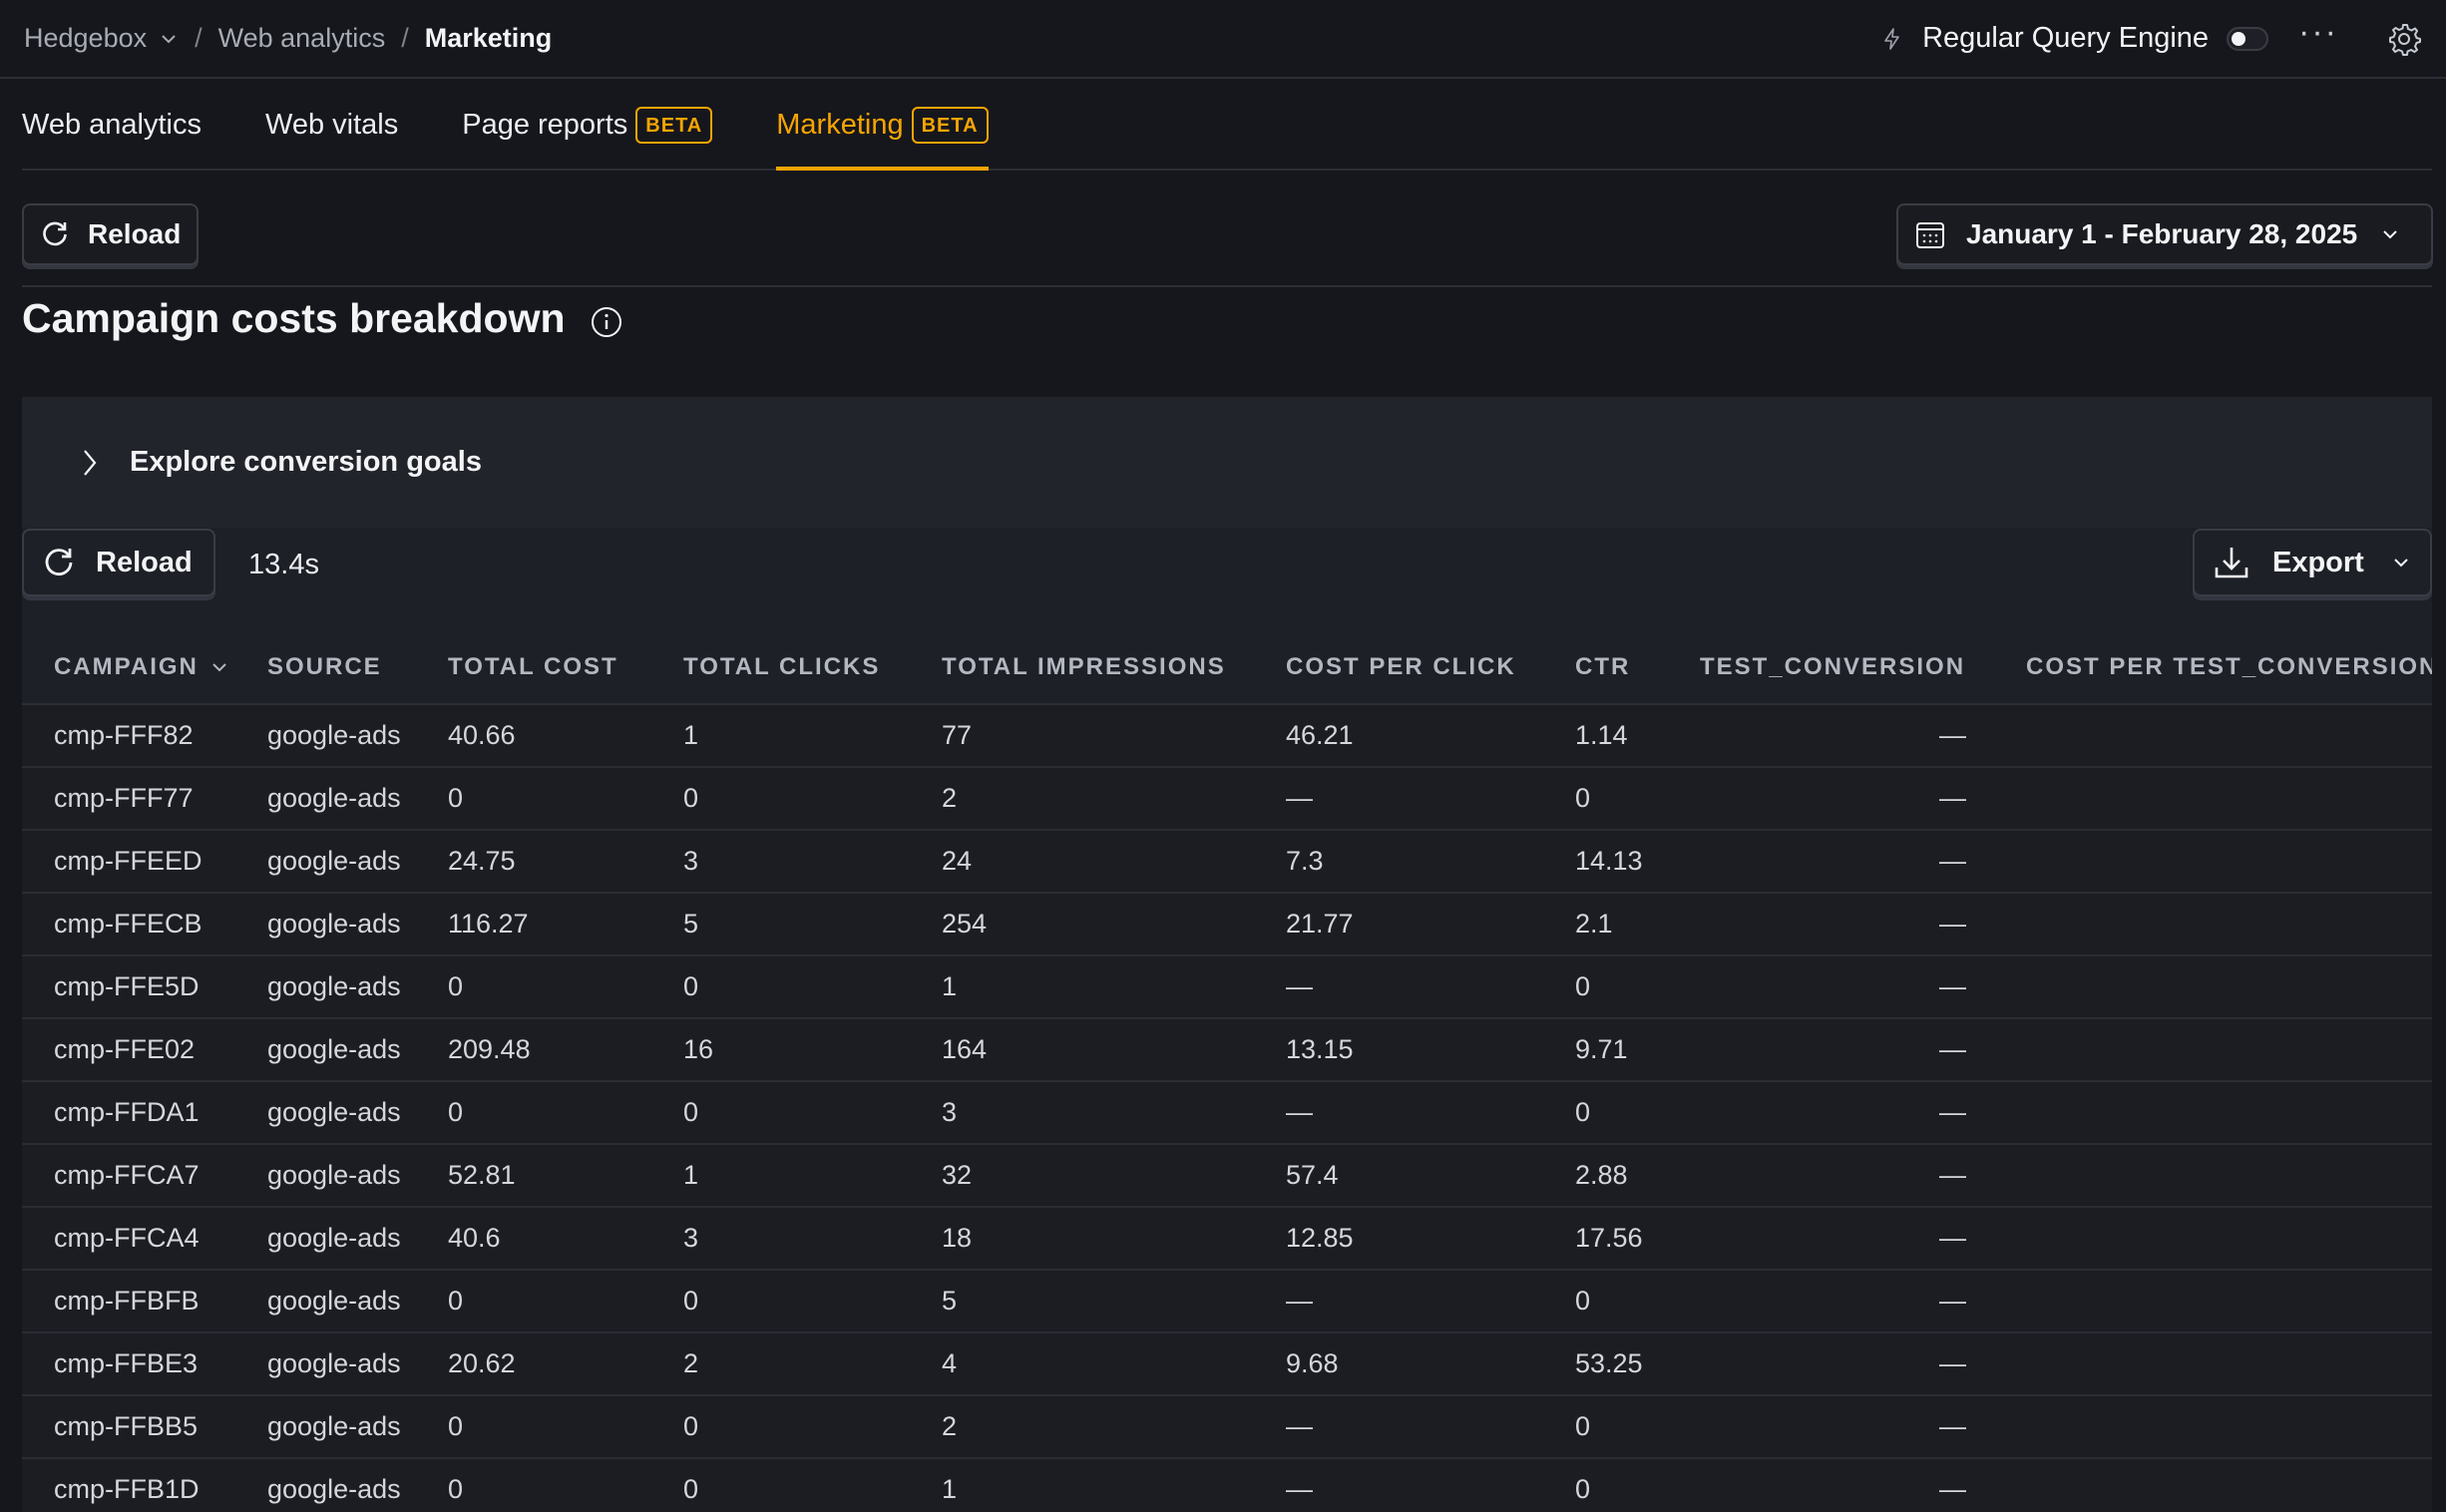 This screenshot has width=2446, height=1512. I want to click on reload-button: Reload, so click(110, 234).